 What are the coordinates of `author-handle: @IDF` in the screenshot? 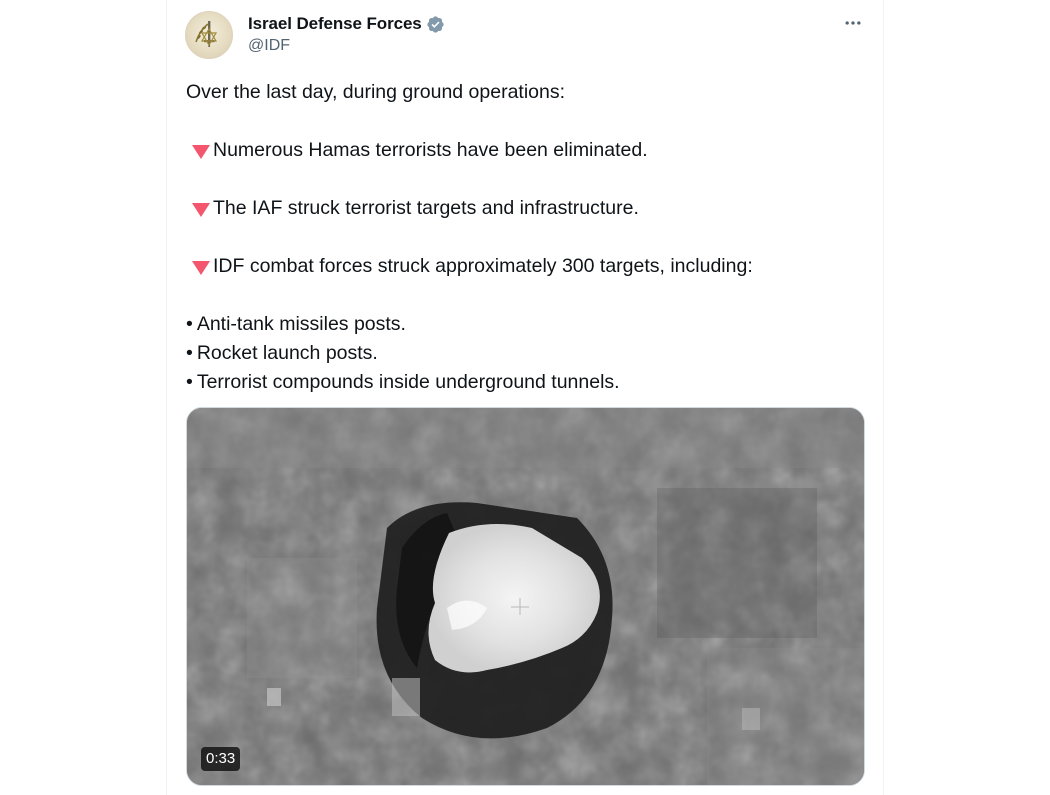 It's located at (269, 46).